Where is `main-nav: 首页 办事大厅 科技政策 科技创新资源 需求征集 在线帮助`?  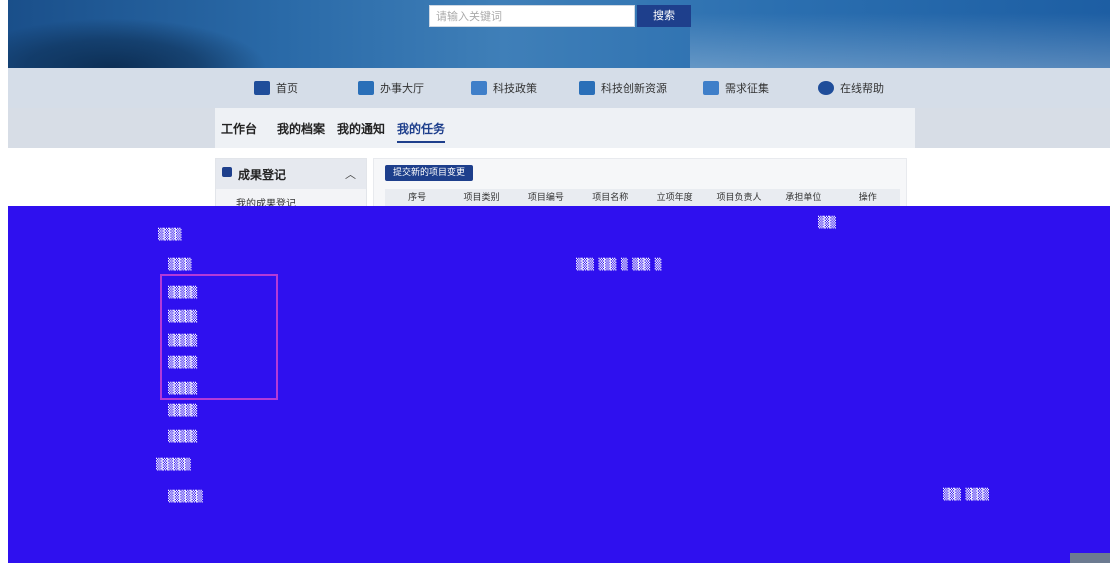
main-nav: 首页 办事大厅 科技政策 科技创新资源 需求征集 在线帮助 is located at coordinates (559, 88).